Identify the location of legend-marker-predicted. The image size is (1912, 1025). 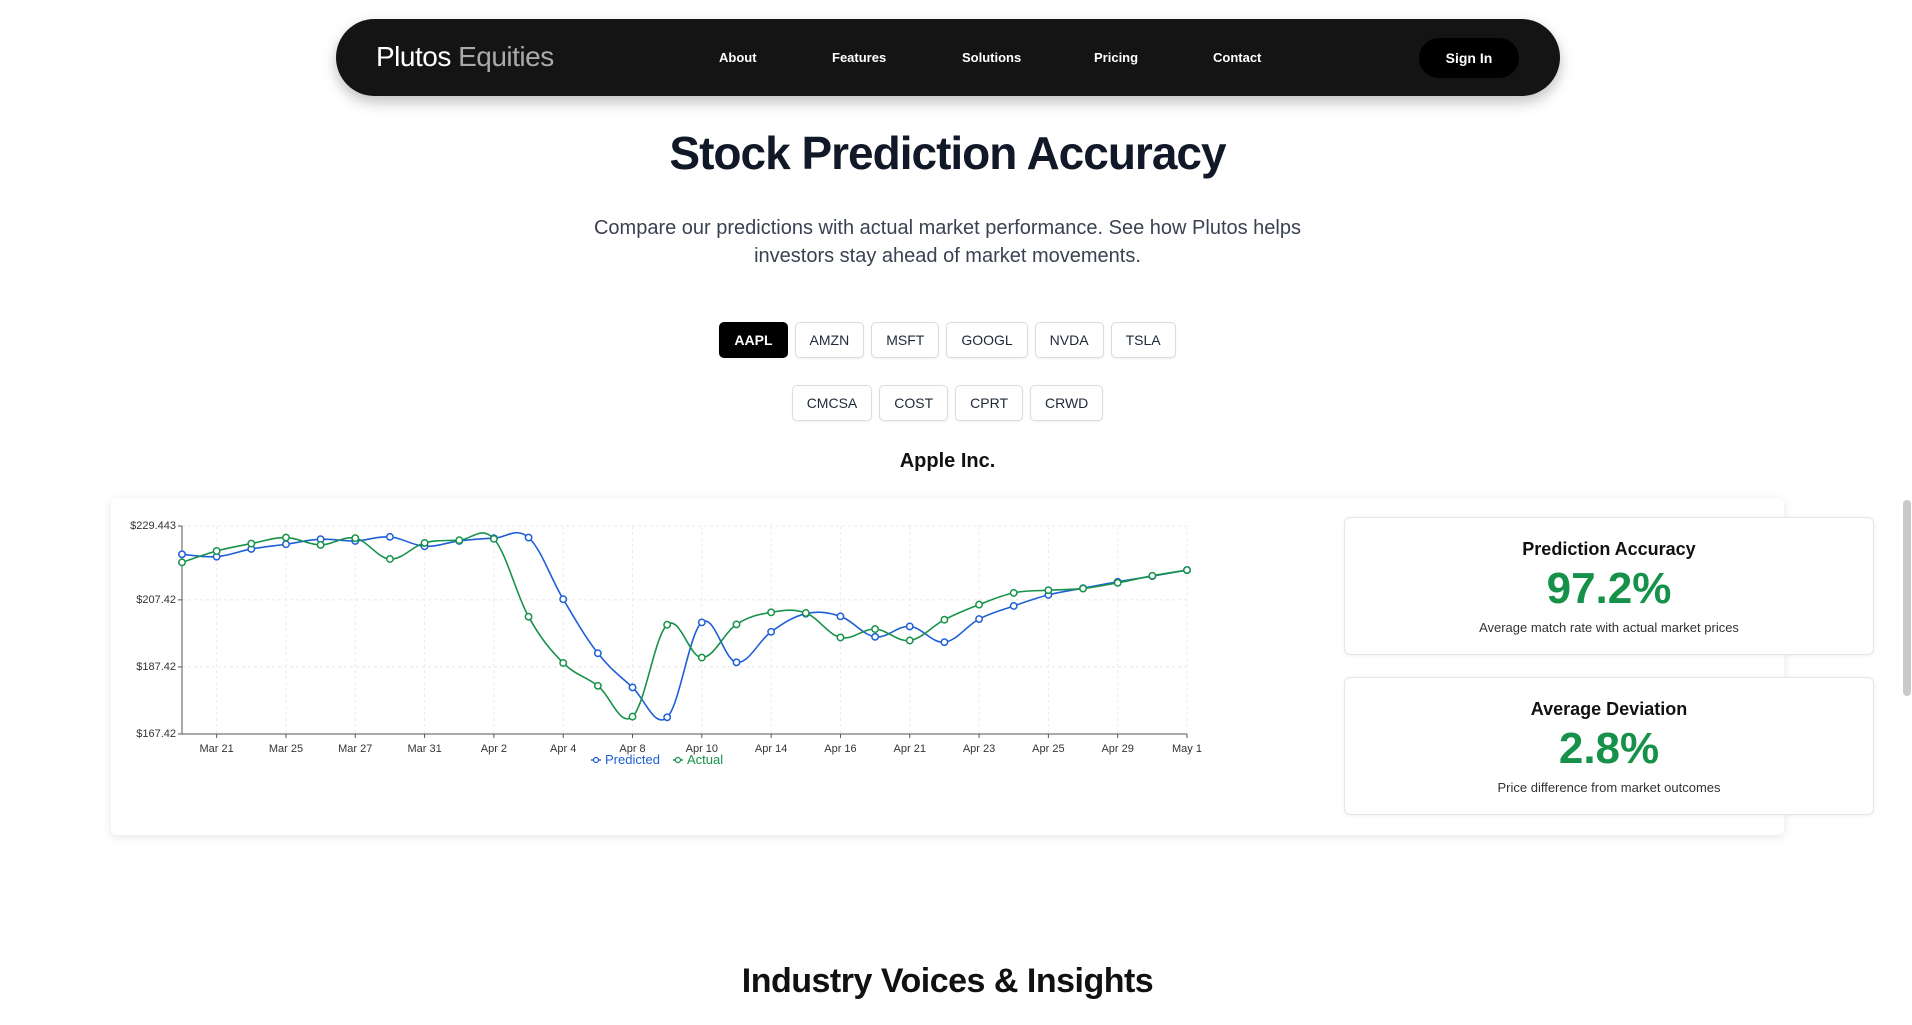
(596, 760).